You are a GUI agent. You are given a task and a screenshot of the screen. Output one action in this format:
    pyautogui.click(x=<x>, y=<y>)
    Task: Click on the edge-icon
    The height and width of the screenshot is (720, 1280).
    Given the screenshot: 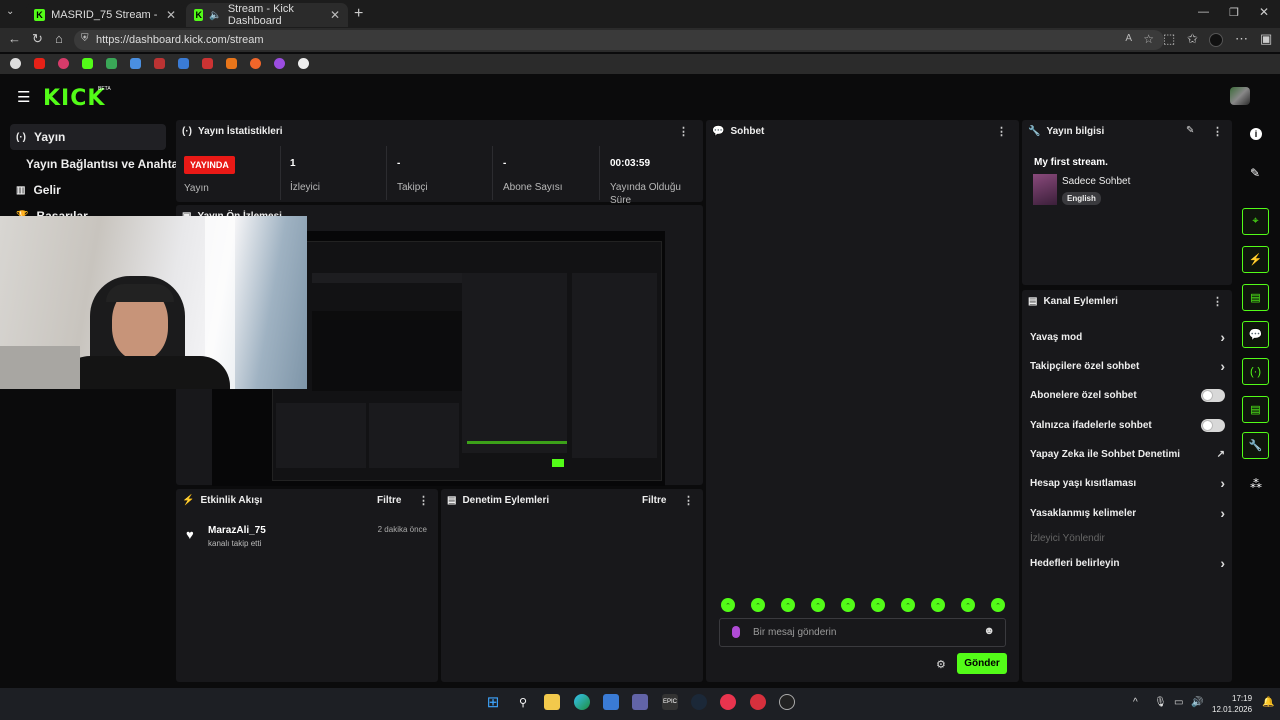 What is the action you would take?
    pyautogui.click(x=582, y=702)
    